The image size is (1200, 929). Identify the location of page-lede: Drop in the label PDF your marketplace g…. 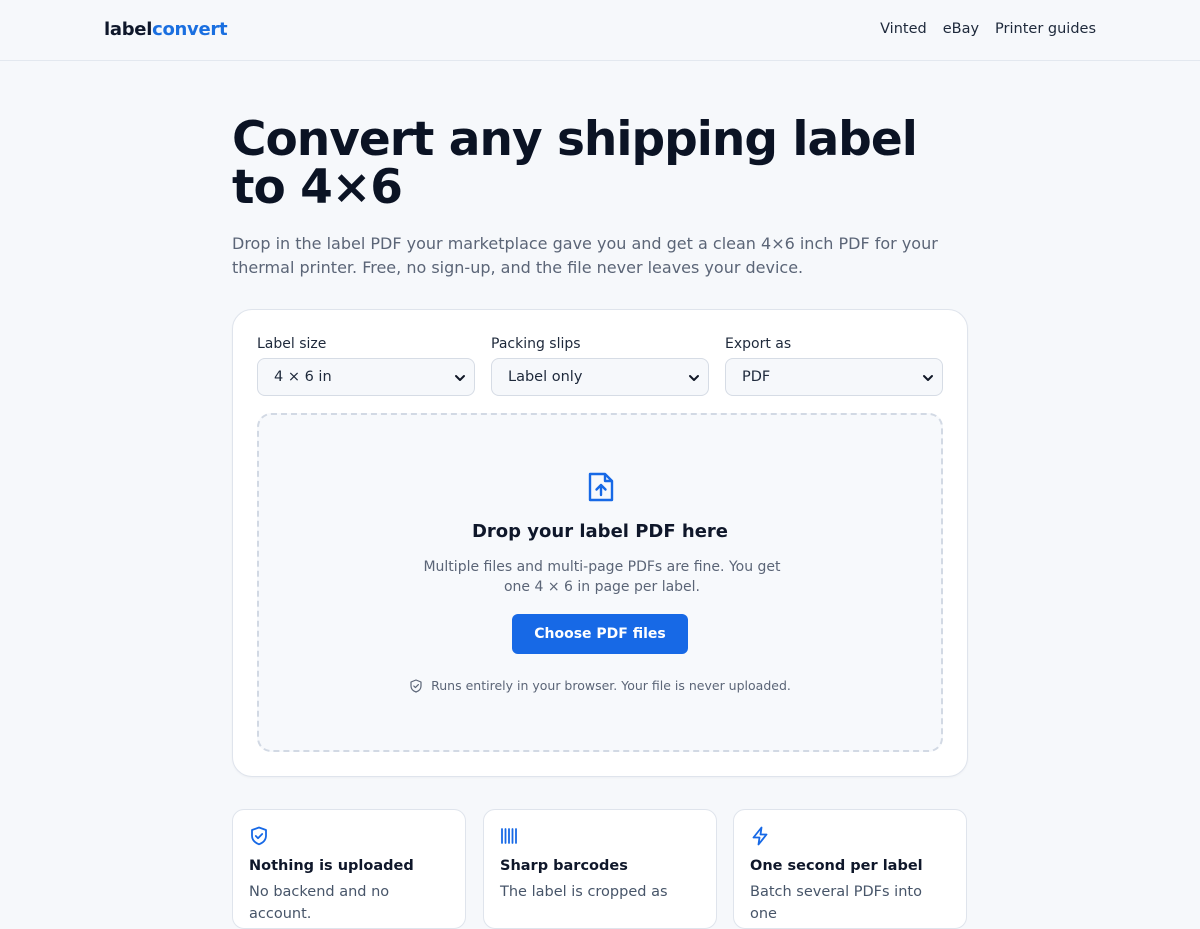
(585, 255).